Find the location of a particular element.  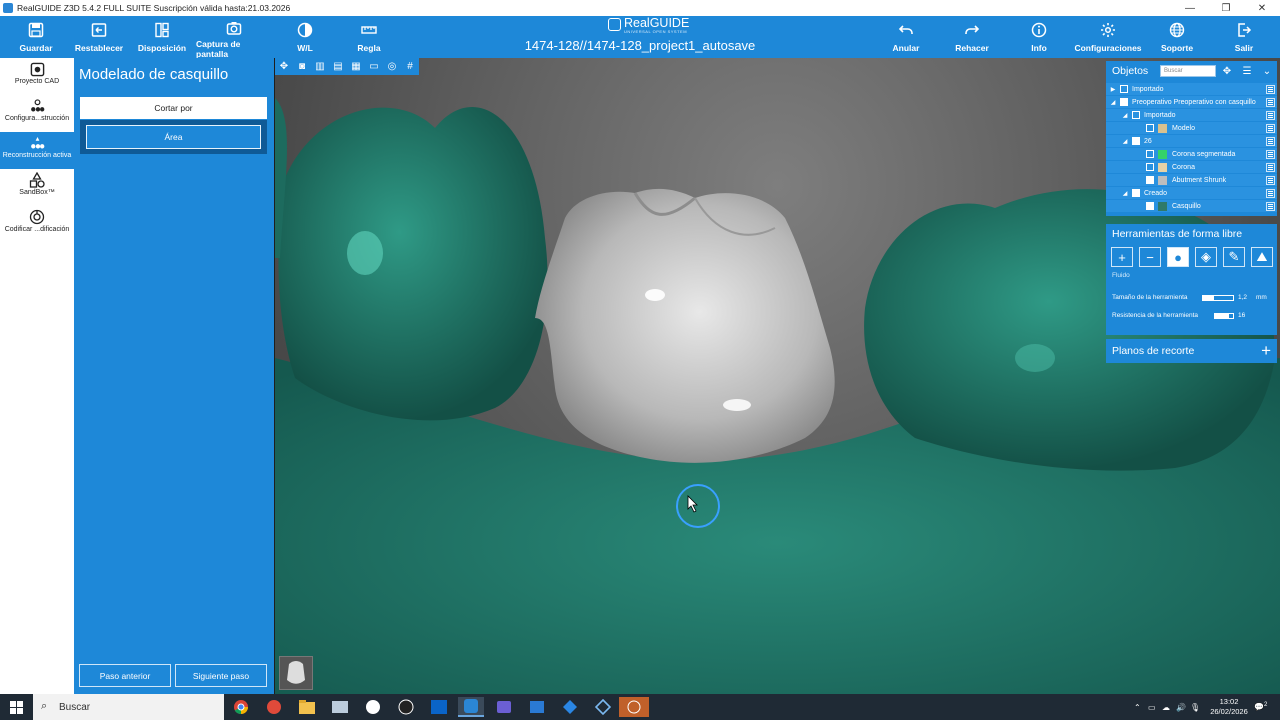

cut-planes-panel: Planos de recorte + is located at coordinates (1191, 351).